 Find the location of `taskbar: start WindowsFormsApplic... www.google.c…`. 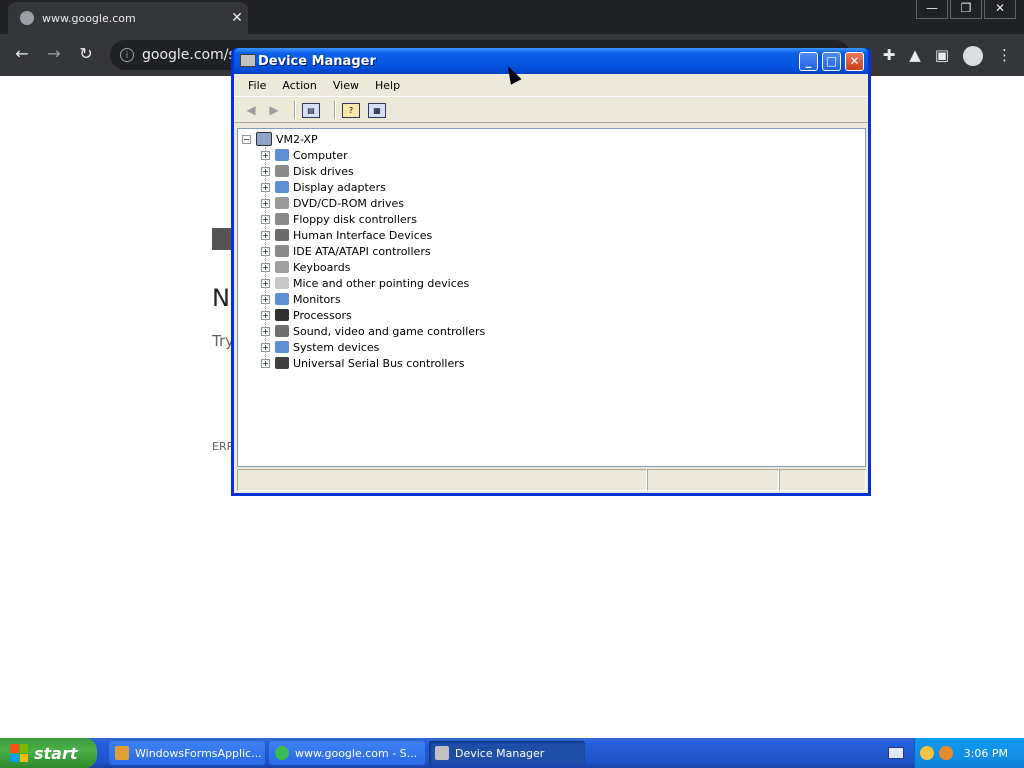

taskbar: start WindowsFormsApplic... www.google.c… is located at coordinates (512, 753).